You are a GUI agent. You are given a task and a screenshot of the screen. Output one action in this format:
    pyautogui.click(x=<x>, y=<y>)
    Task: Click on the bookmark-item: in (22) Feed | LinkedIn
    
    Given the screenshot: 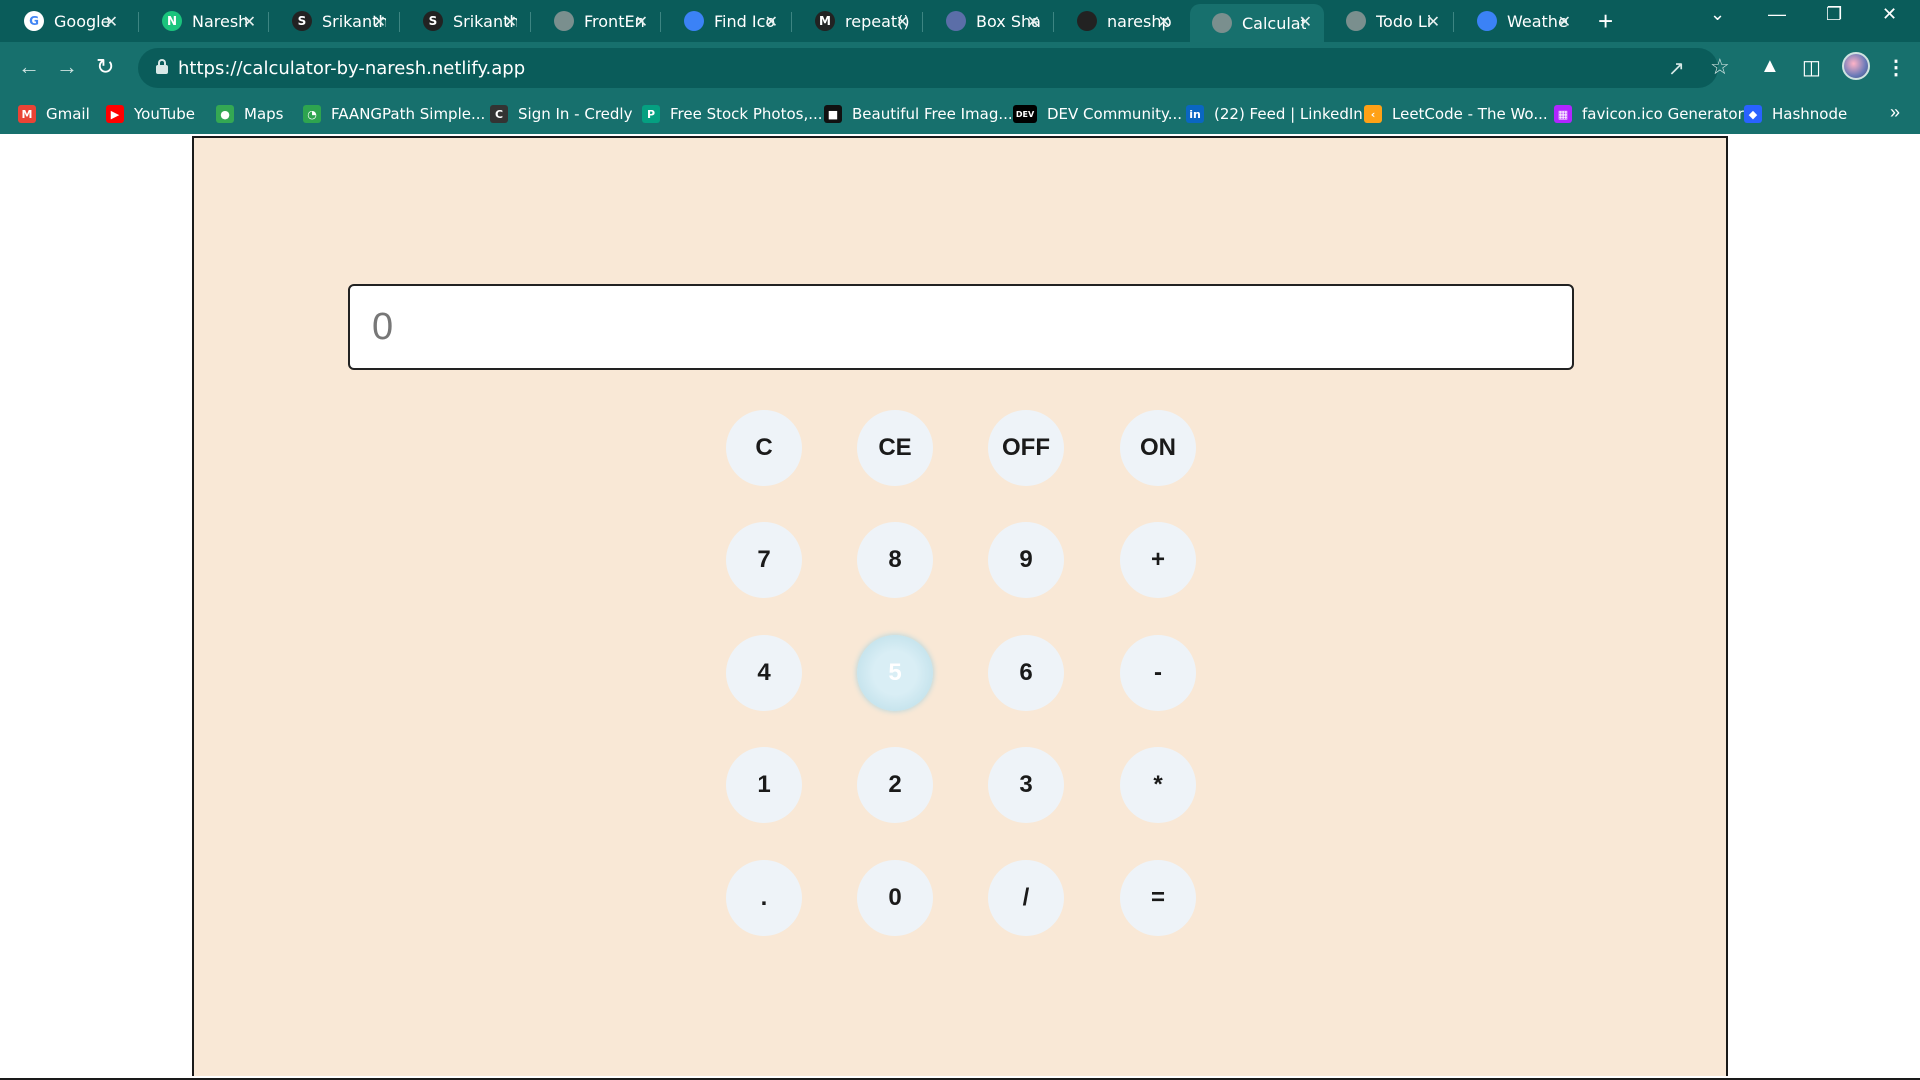 What is the action you would take?
    pyautogui.click(x=1274, y=114)
    